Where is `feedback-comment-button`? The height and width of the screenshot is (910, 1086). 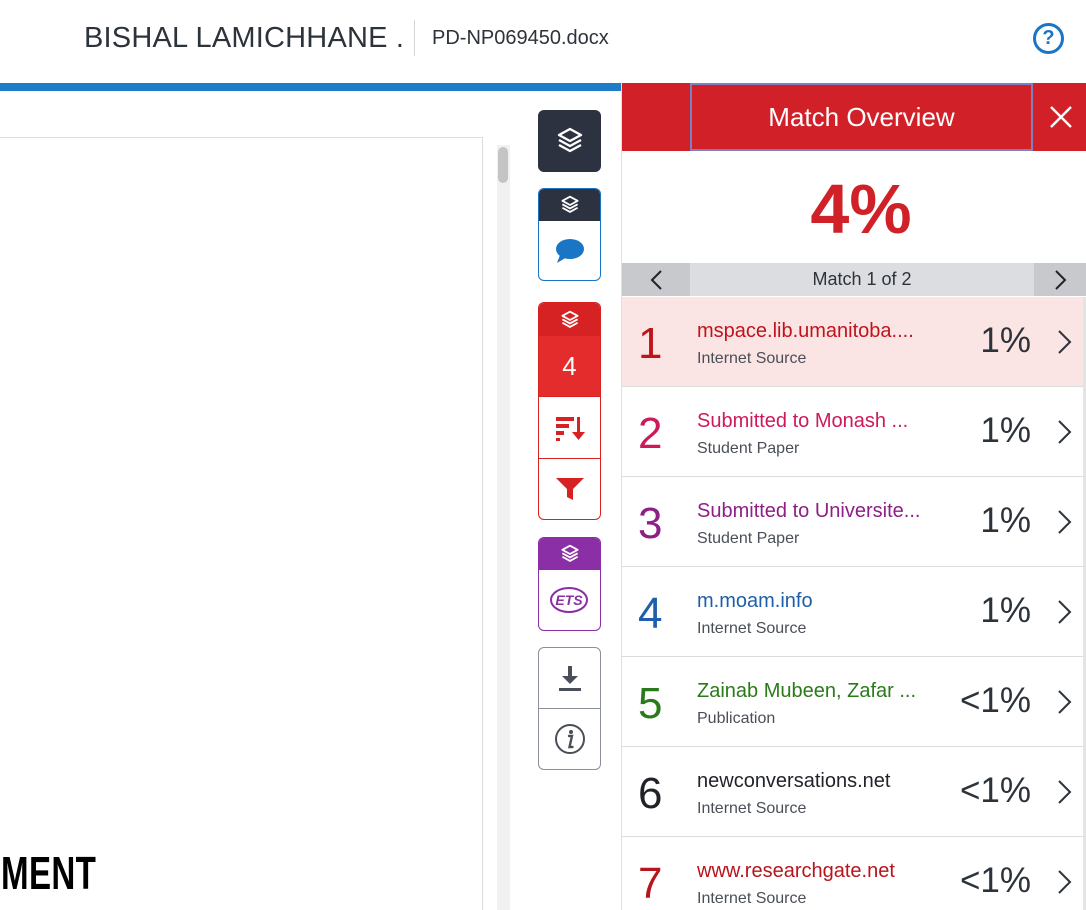 feedback-comment-button is located at coordinates (569, 250).